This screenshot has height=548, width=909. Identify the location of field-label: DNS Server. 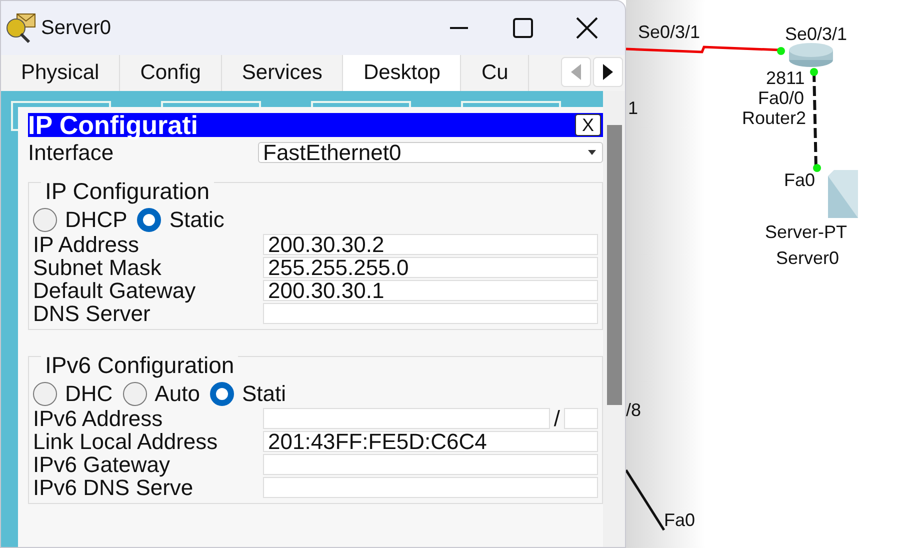
(91, 313).